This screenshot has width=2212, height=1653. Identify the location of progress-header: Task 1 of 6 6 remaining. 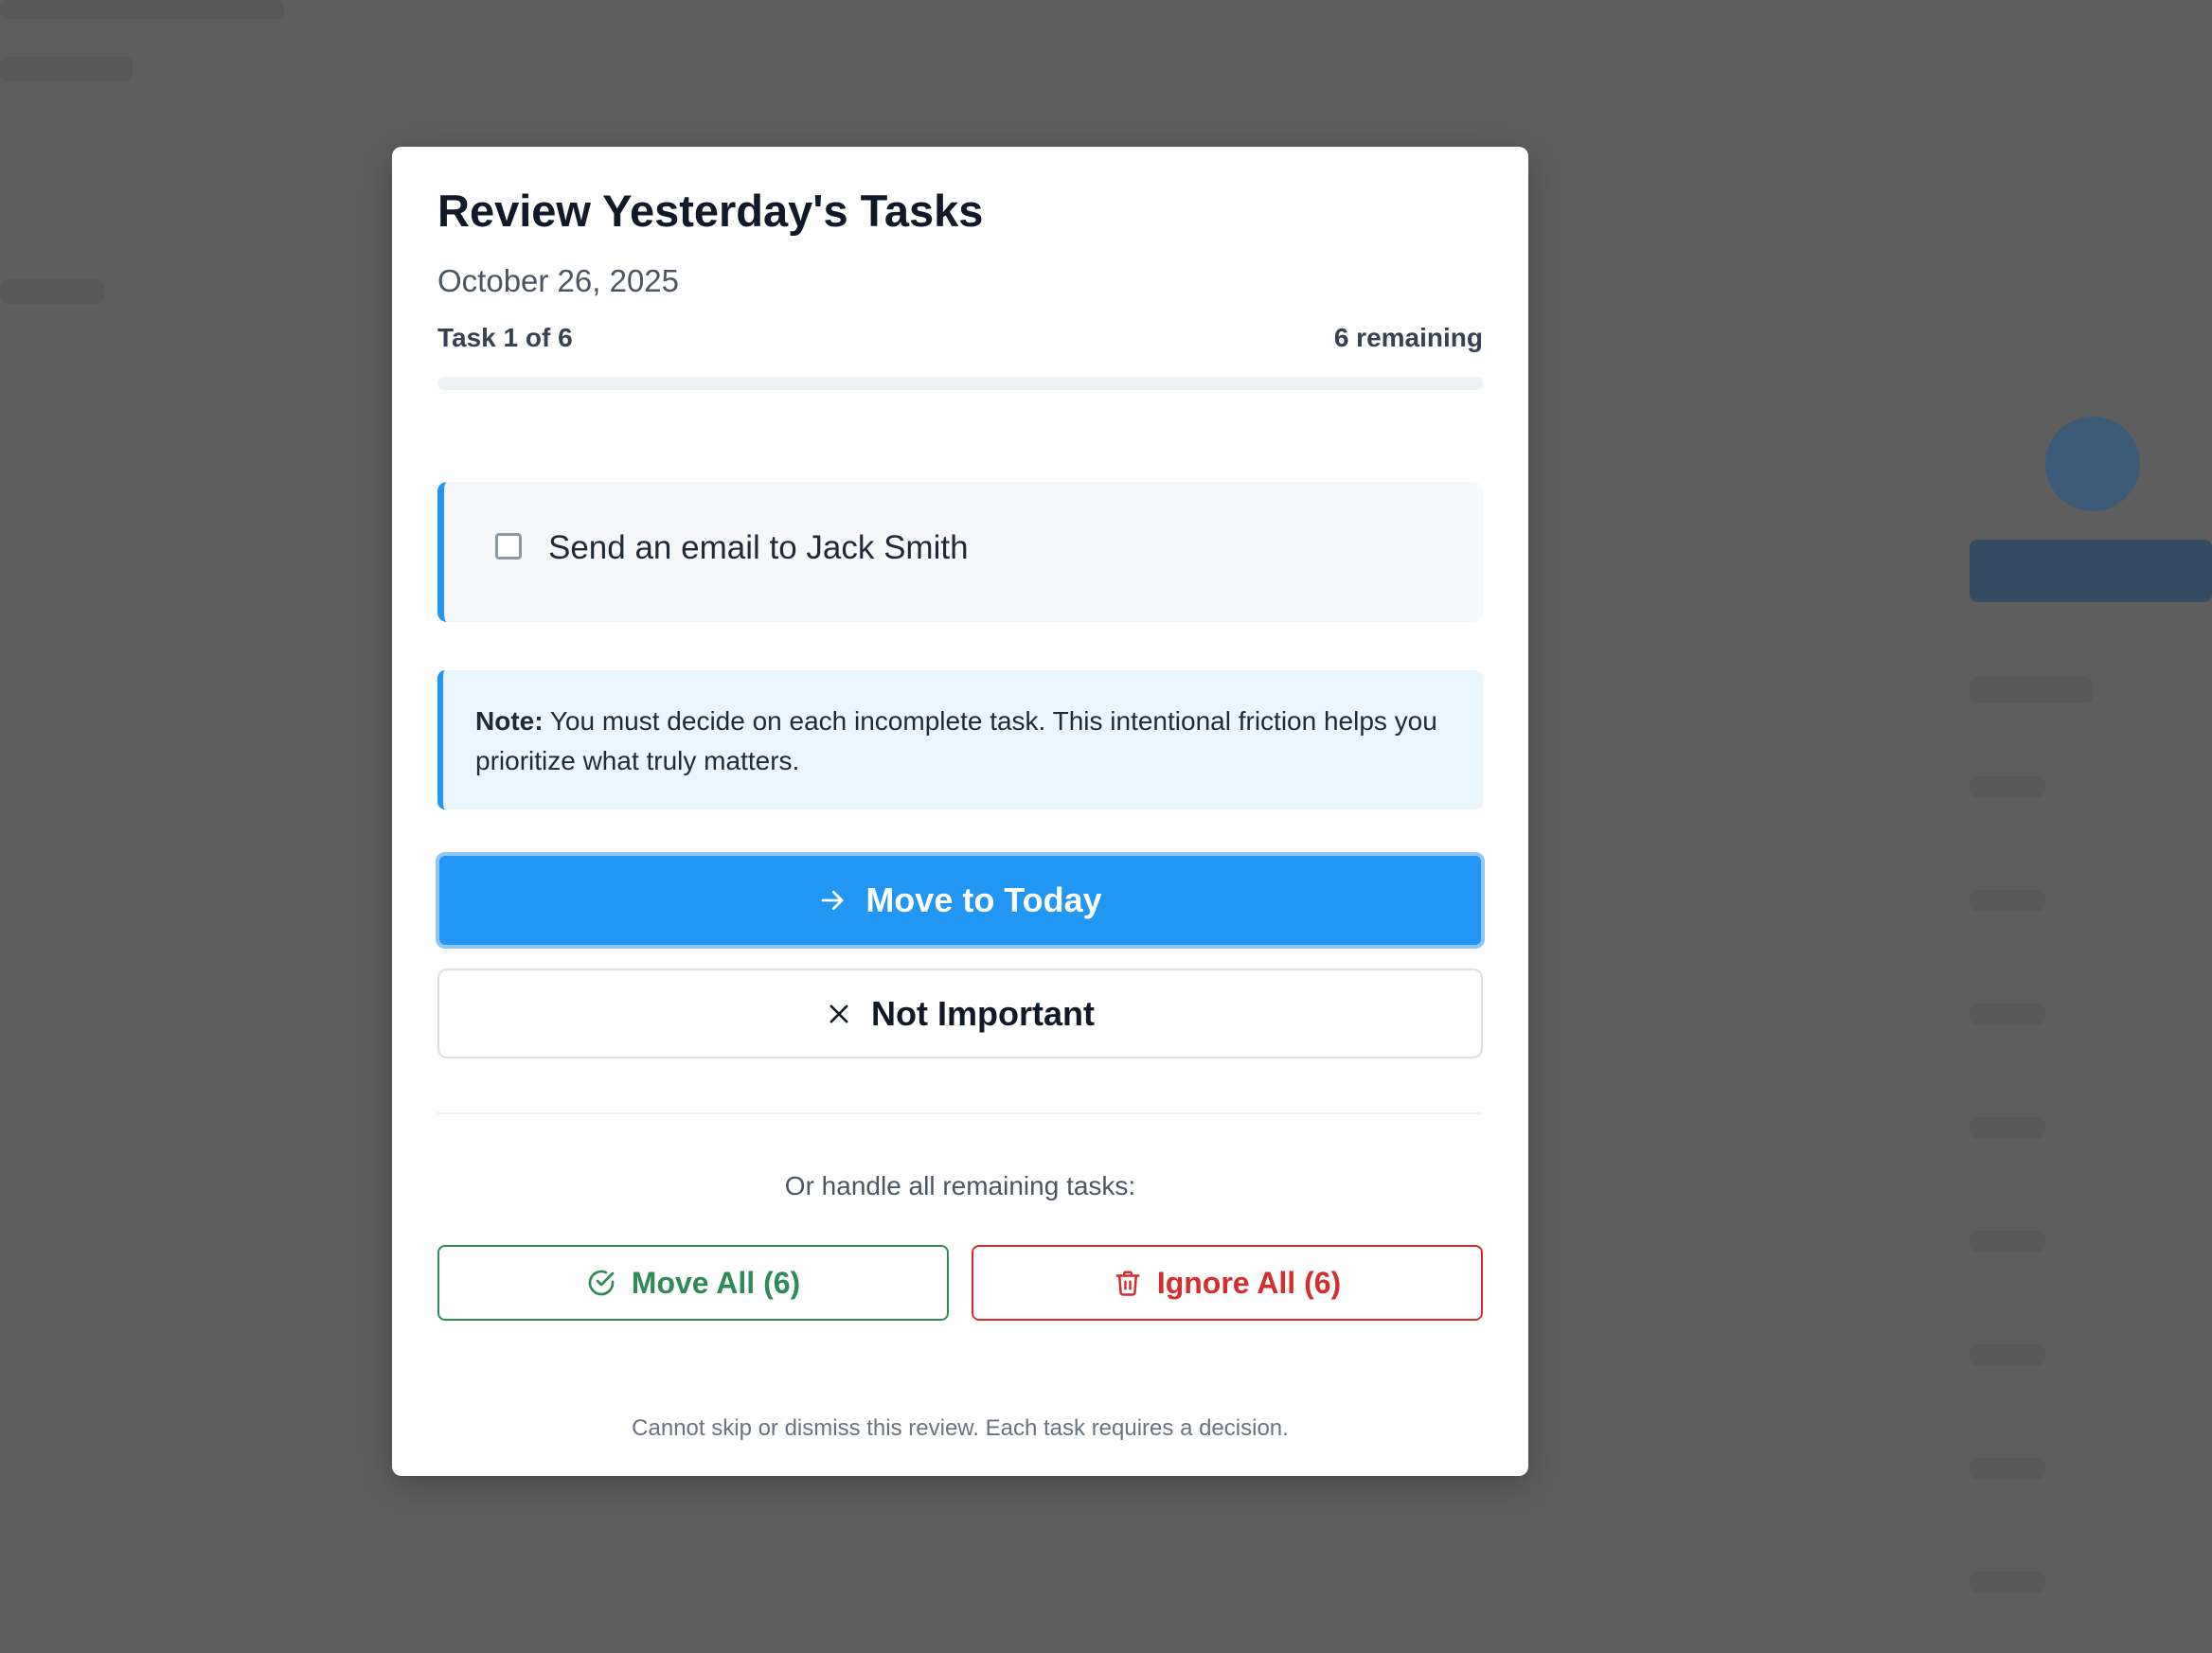
(960, 338).